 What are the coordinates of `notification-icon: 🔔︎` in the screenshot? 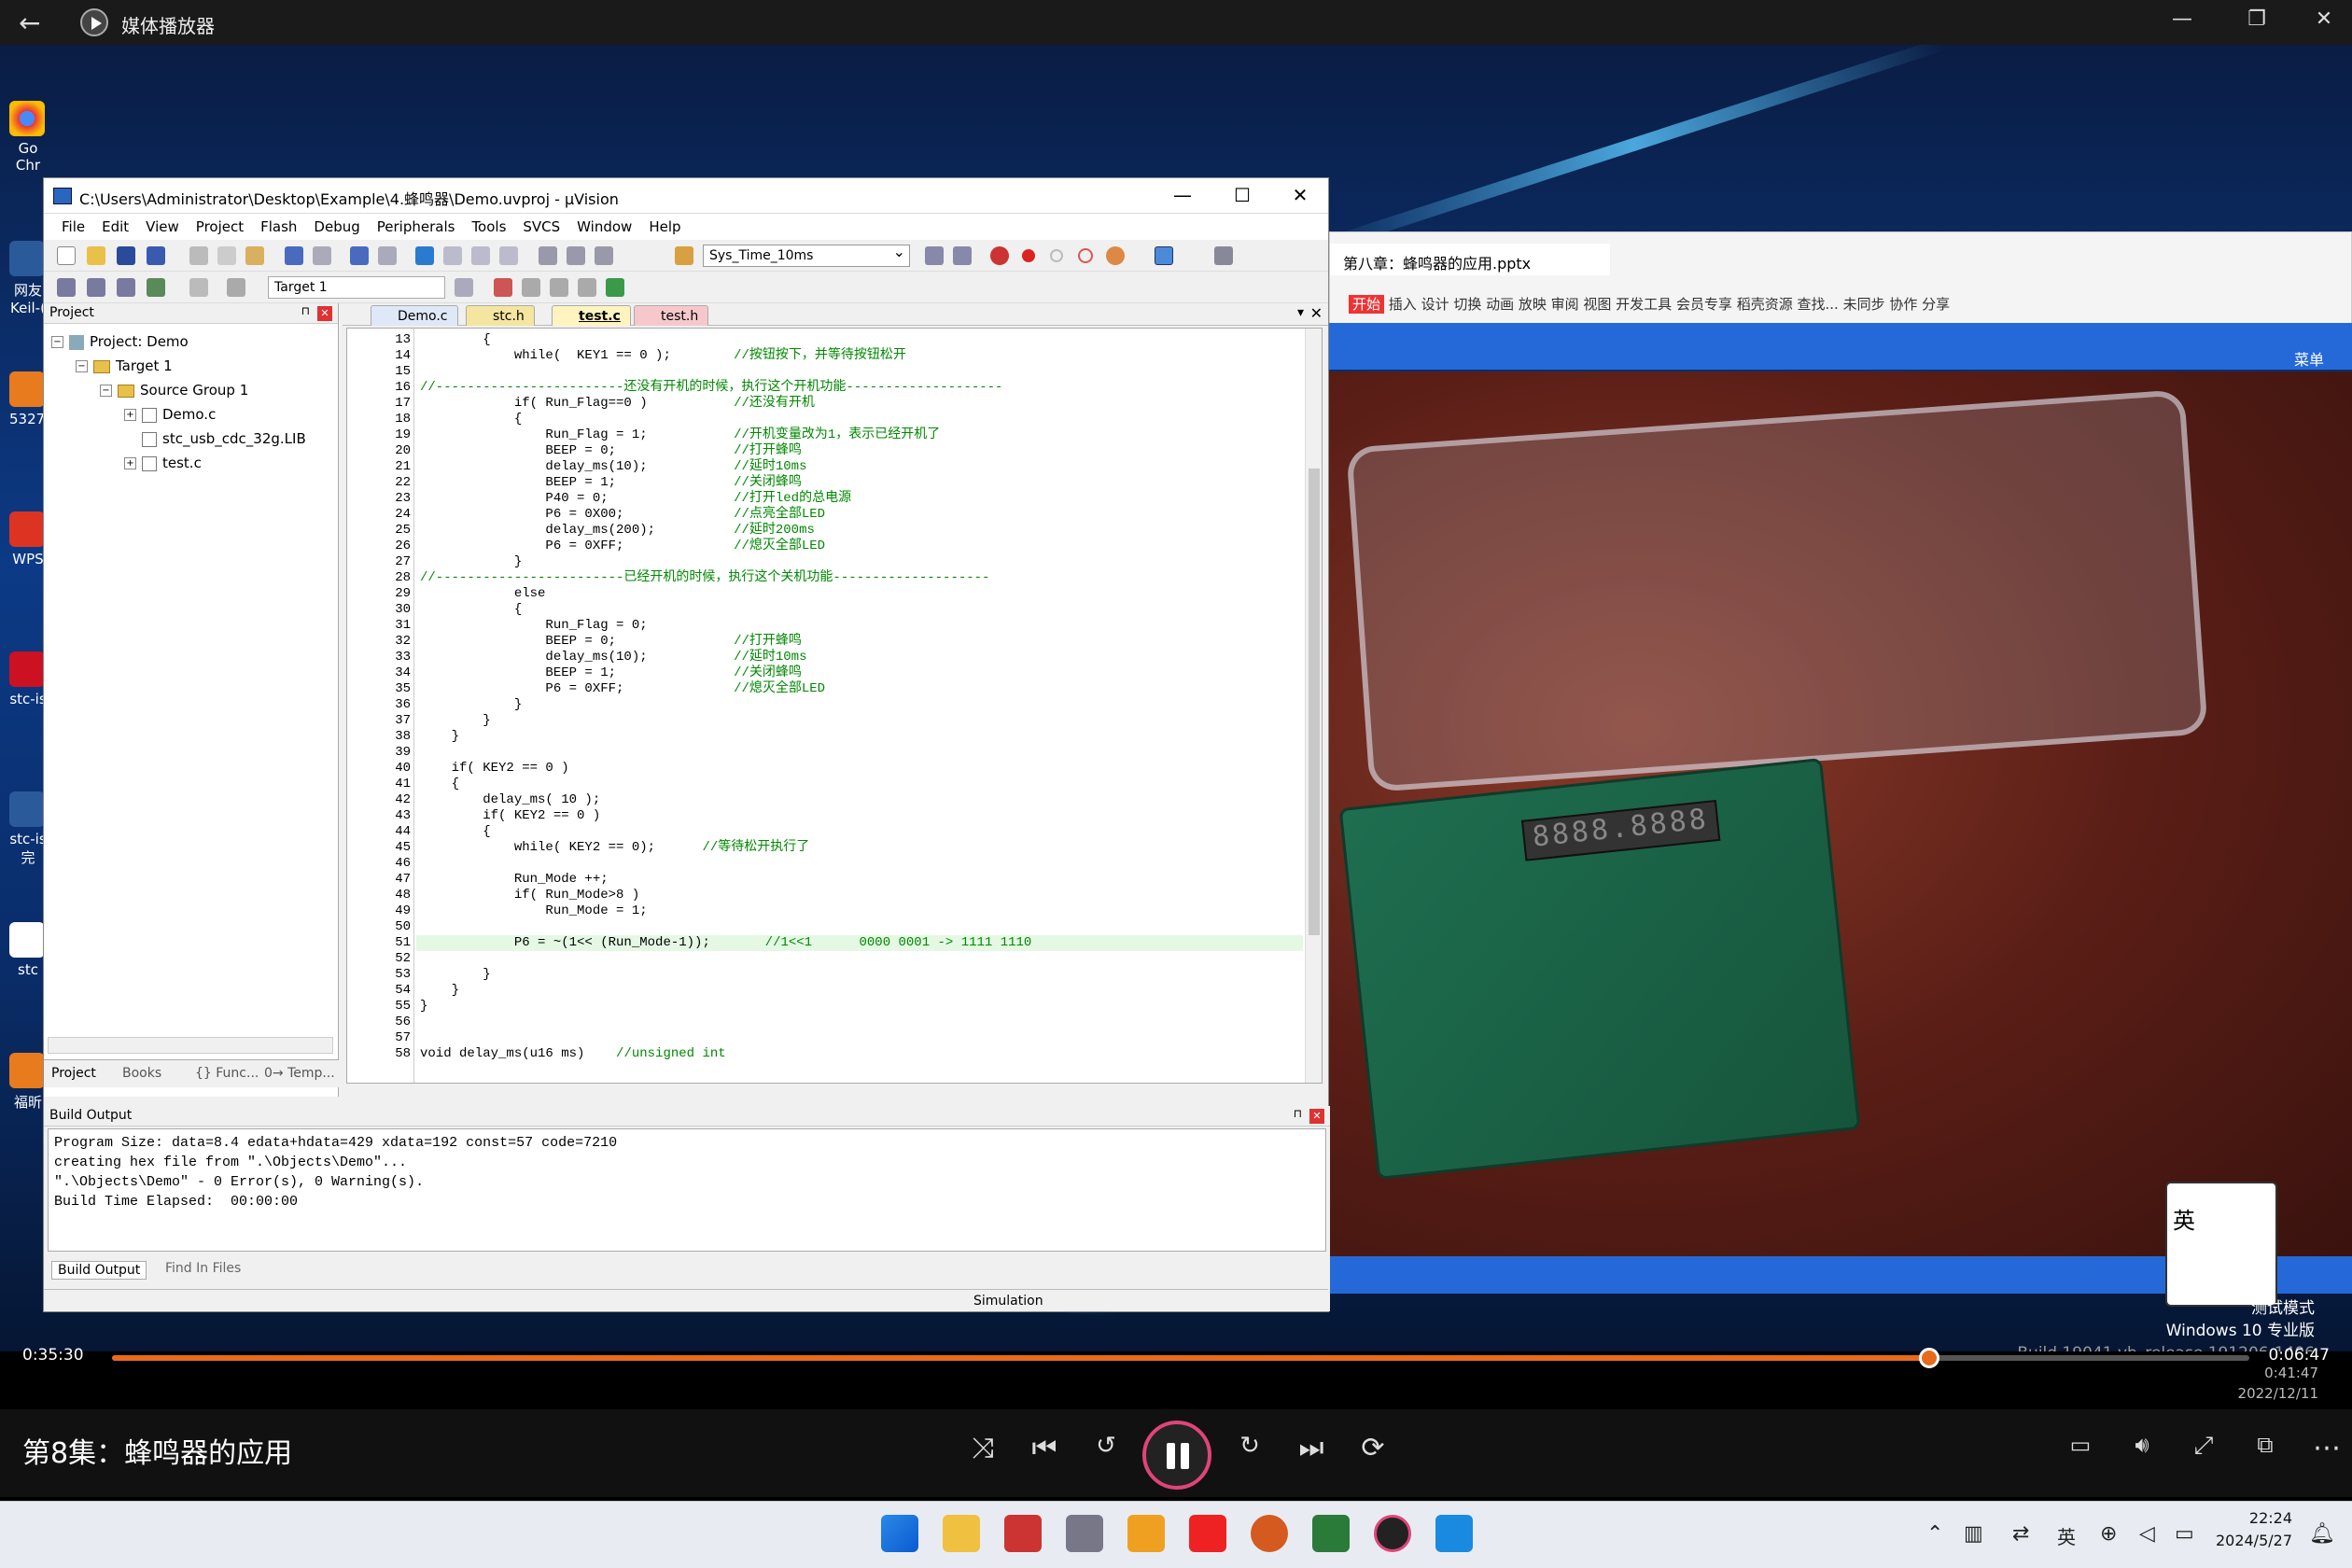 It's located at (2322, 1534).